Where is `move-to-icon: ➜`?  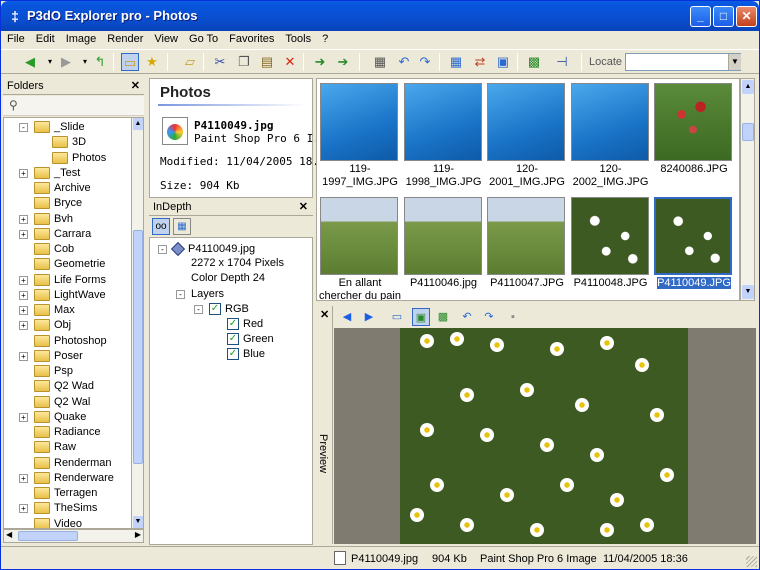
move-to-icon: ➜ is located at coordinates (320, 62).